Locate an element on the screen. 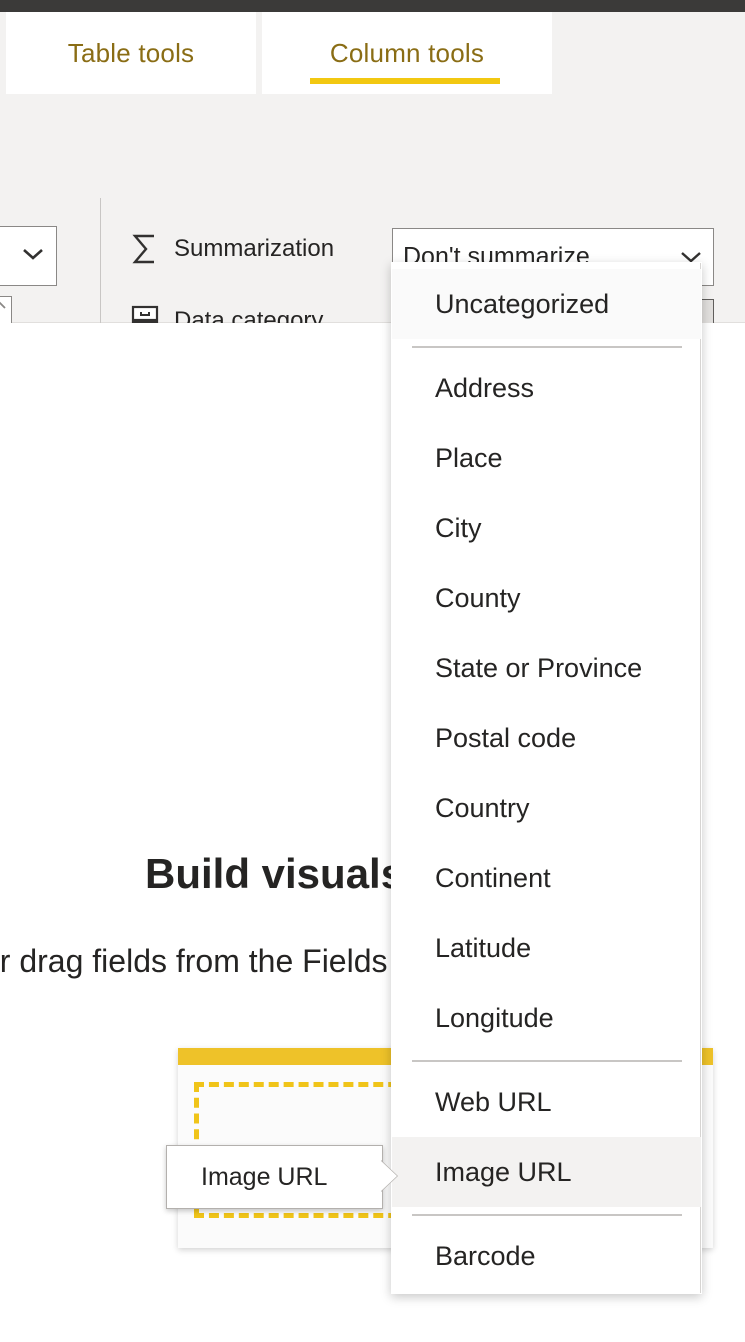 The height and width of the screenshot is (1342, 745). dropdown-item-label: Uncategorized is located at coordinates (522, 303).